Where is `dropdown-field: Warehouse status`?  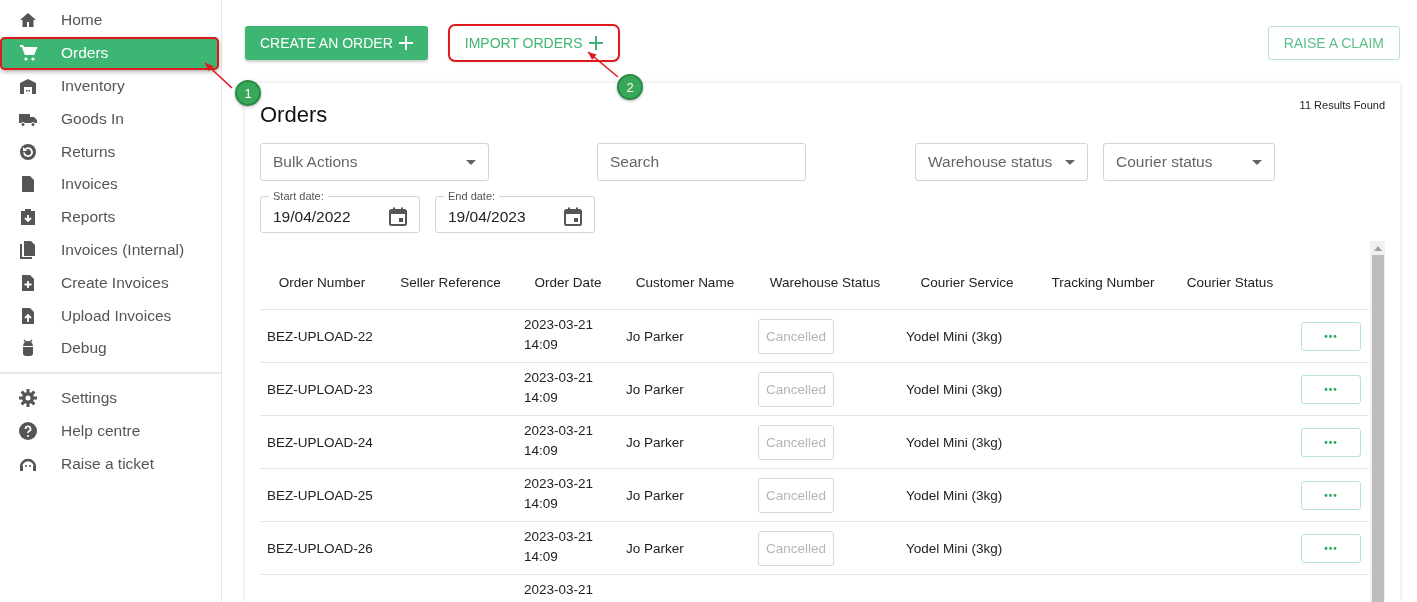
dropdown-field: Warehouse status is located at coordinates (1001, 162).